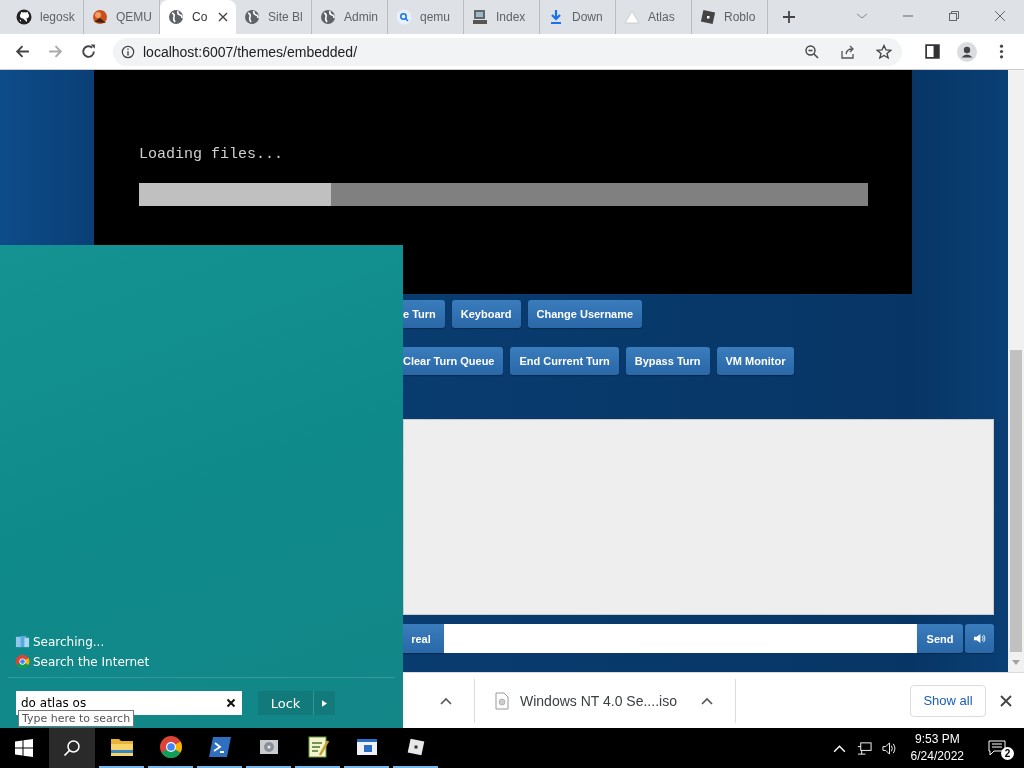 The image size is (1024, 768). I want to click on zoom-out-icon, so click(812, 51).